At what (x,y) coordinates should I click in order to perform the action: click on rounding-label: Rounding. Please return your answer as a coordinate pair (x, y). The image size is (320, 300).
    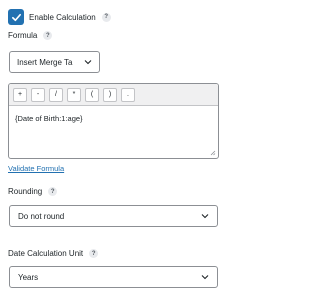
    Looking at the image, I should click on (25, 191).